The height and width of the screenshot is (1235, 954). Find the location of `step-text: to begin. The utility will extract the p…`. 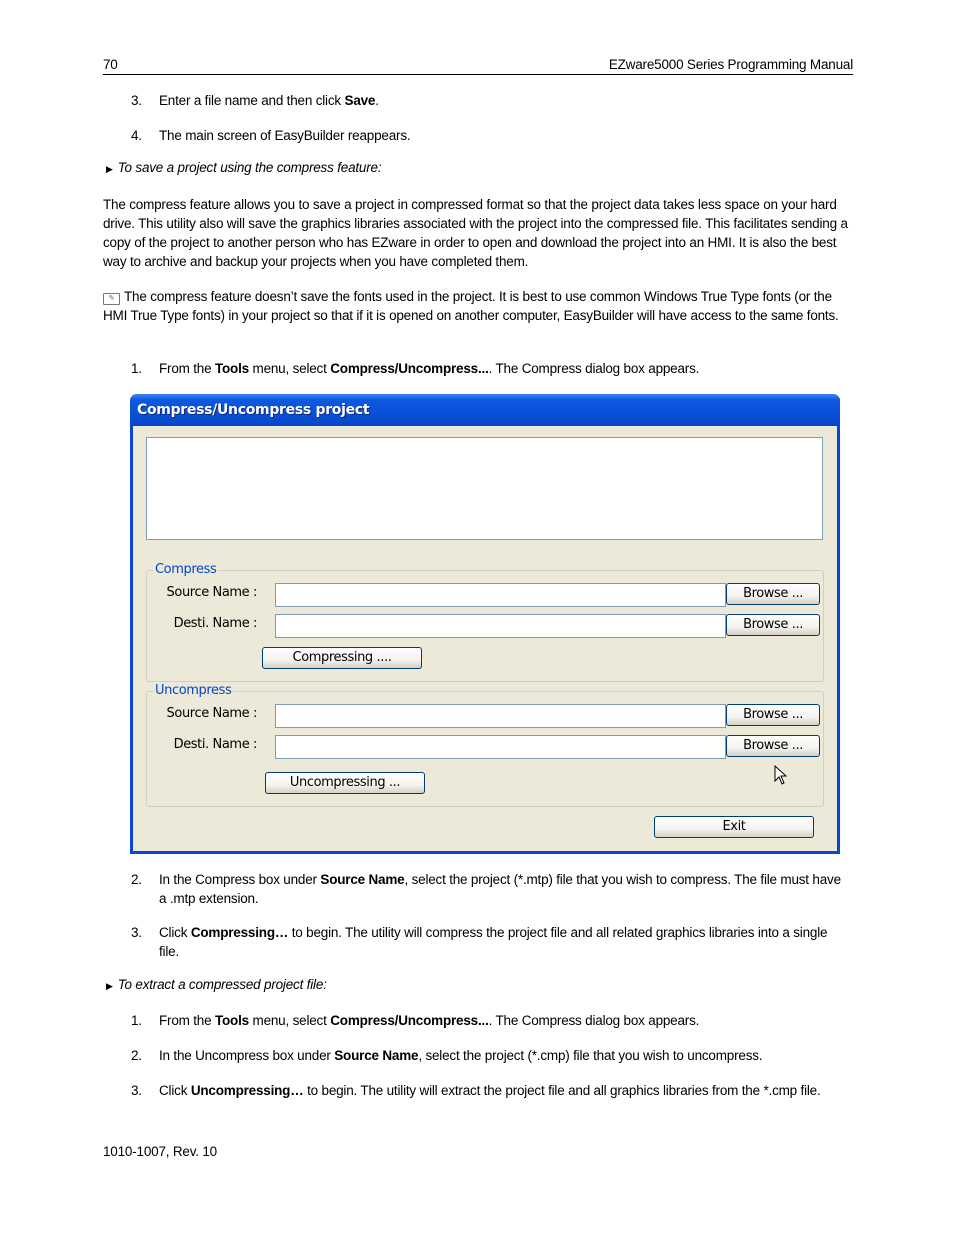

step-text: to begin. The utility will extract the p… is located at coordinates (562, 1090).